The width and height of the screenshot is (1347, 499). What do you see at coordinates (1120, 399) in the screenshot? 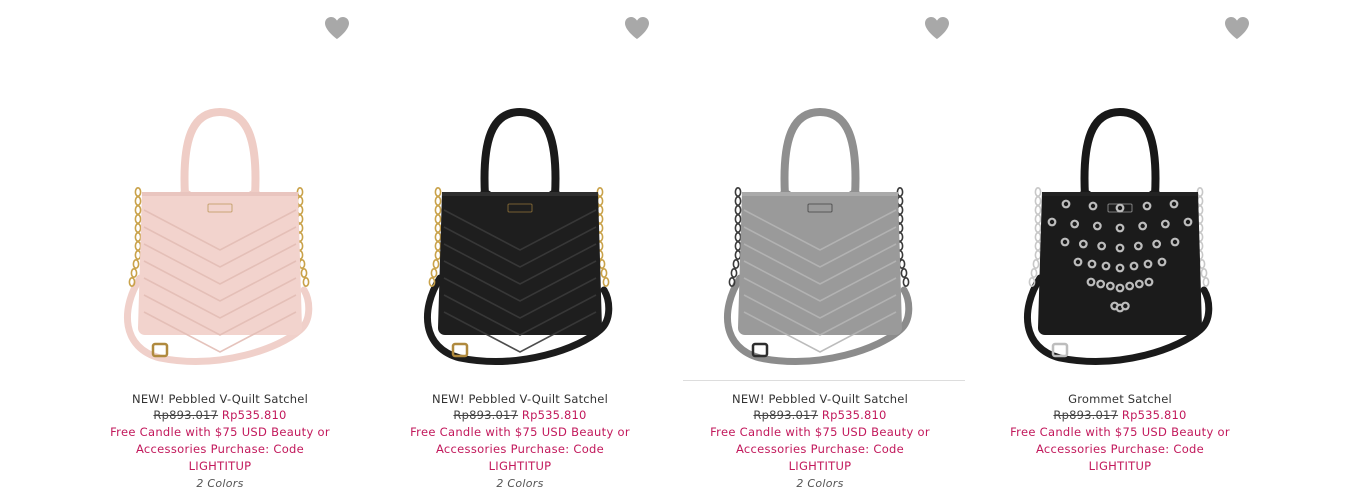
I see `product-name: Grommet Satchel` at bounding box center [1120, 399].